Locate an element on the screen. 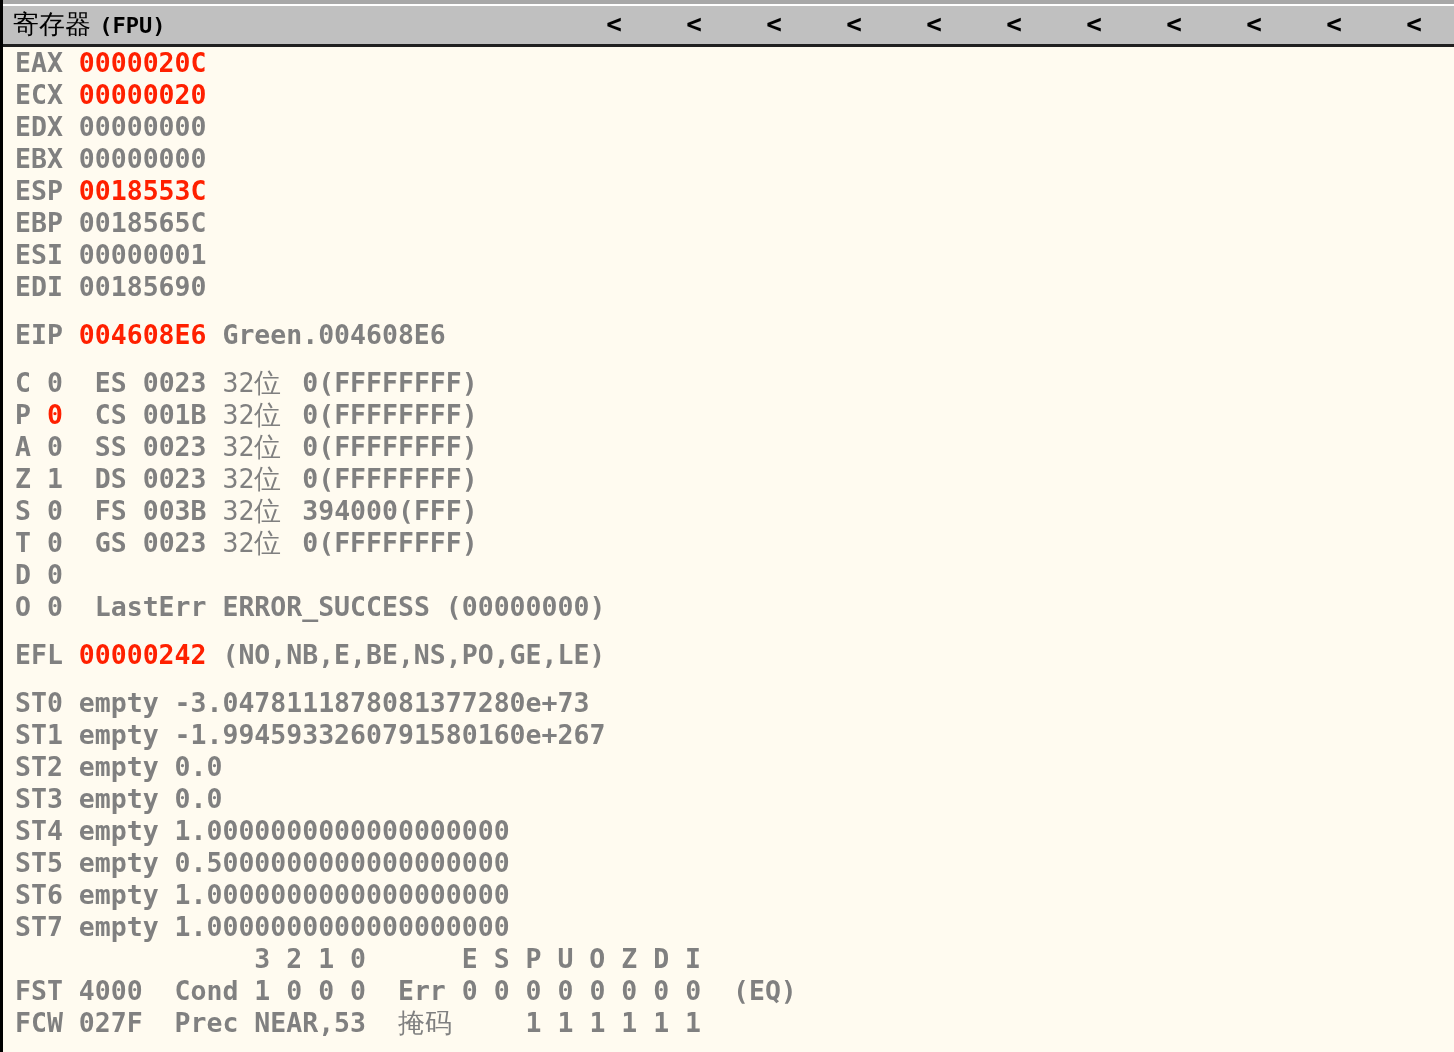 The image size is (1454, 1052). fpu-value: -1.9945933260791580160e+267 is located at coordinates (390, 735).